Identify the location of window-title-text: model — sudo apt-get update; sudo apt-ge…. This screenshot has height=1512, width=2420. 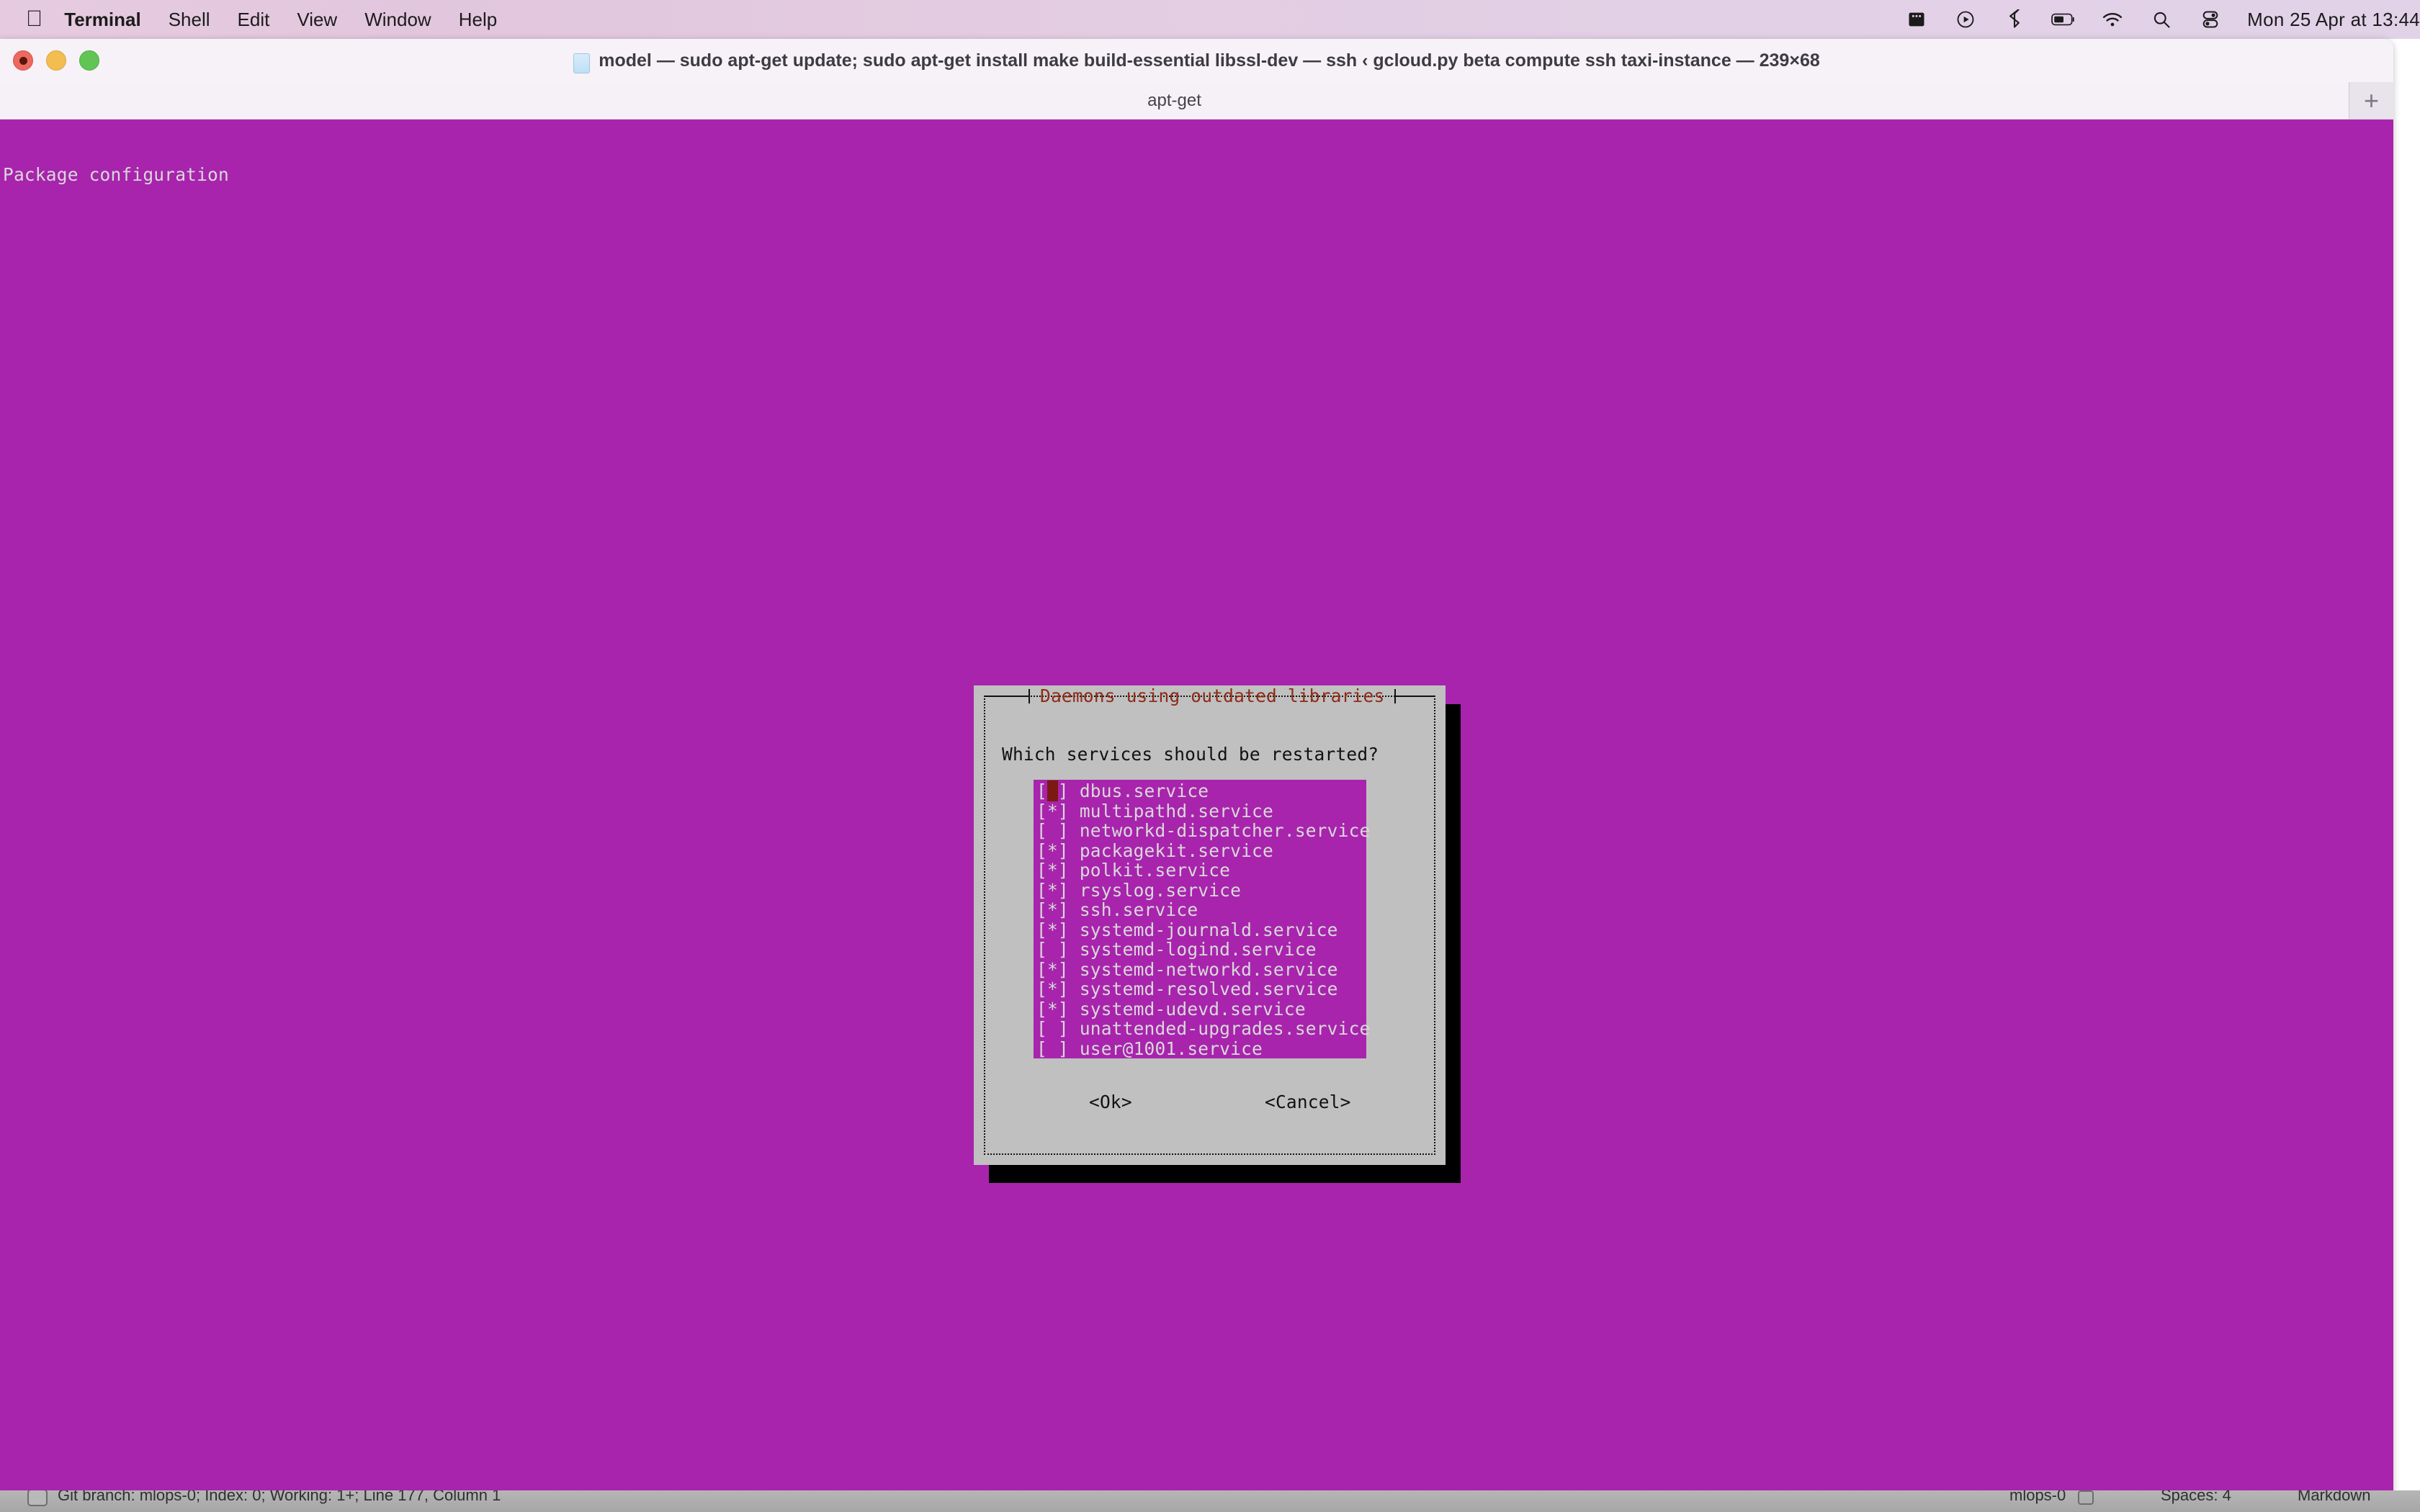
(1209, 60).